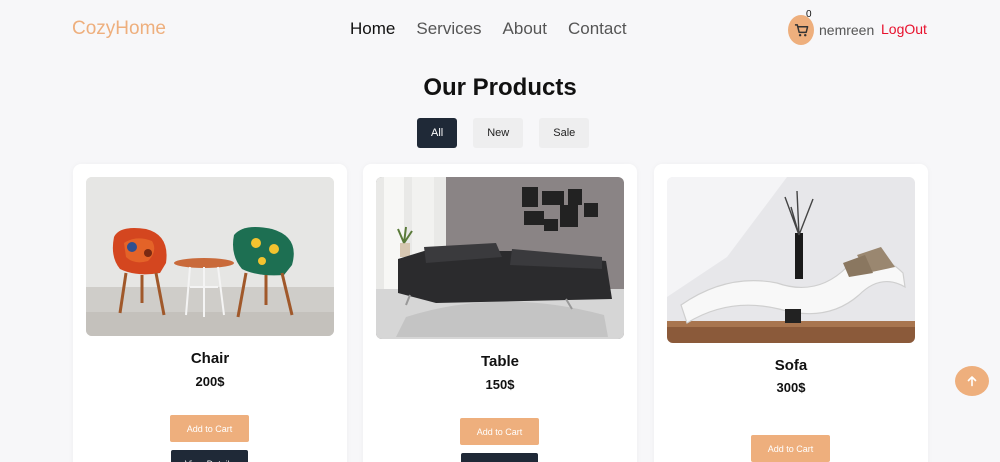  I want to click on brand-logo: CozyHome, so click(119, 29).